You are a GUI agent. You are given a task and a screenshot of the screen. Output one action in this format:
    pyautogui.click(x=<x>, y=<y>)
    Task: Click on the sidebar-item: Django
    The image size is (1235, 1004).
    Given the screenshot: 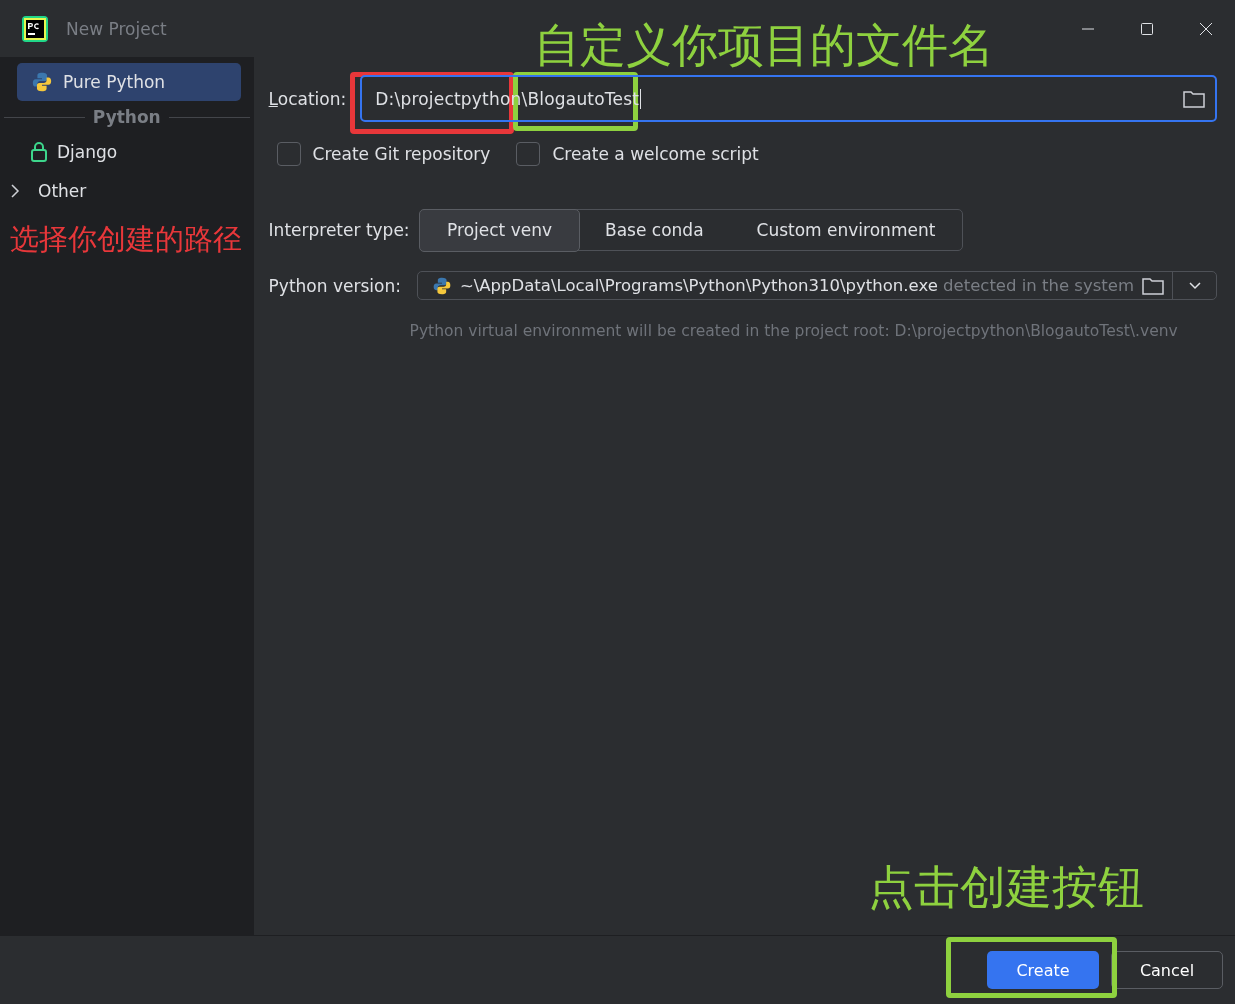 What is the action you would take?
    pyautogui.click(x=129, y=152)
    